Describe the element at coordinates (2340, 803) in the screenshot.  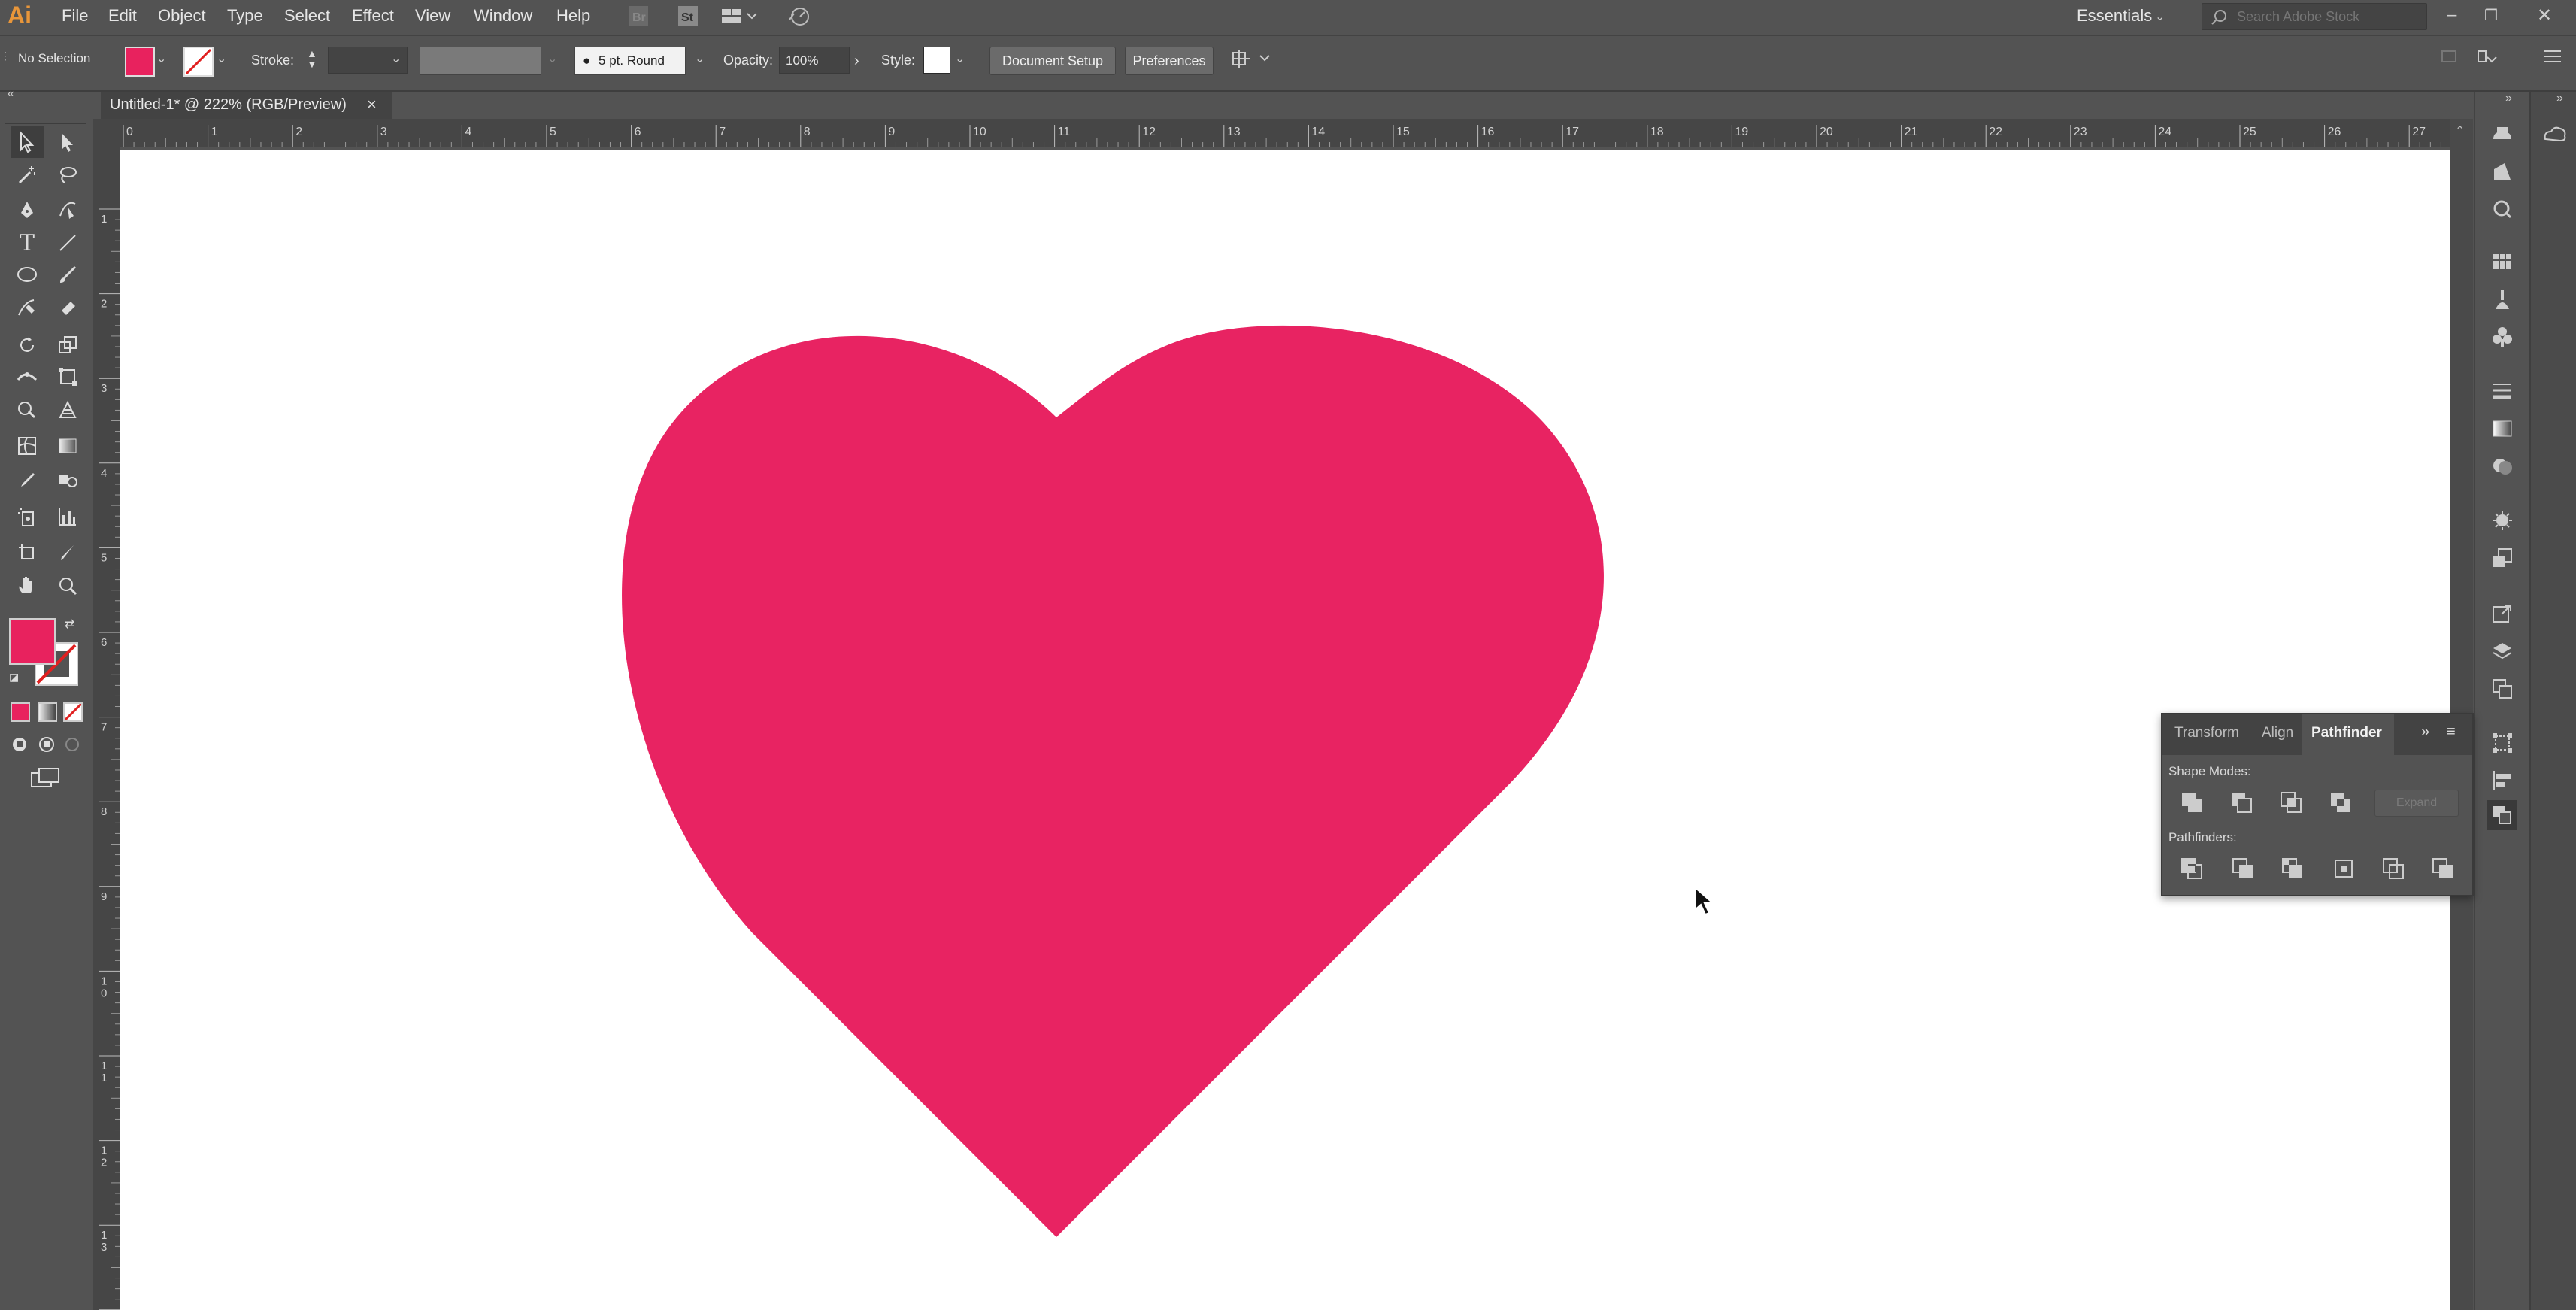
I see `exclude-icon` at that location.